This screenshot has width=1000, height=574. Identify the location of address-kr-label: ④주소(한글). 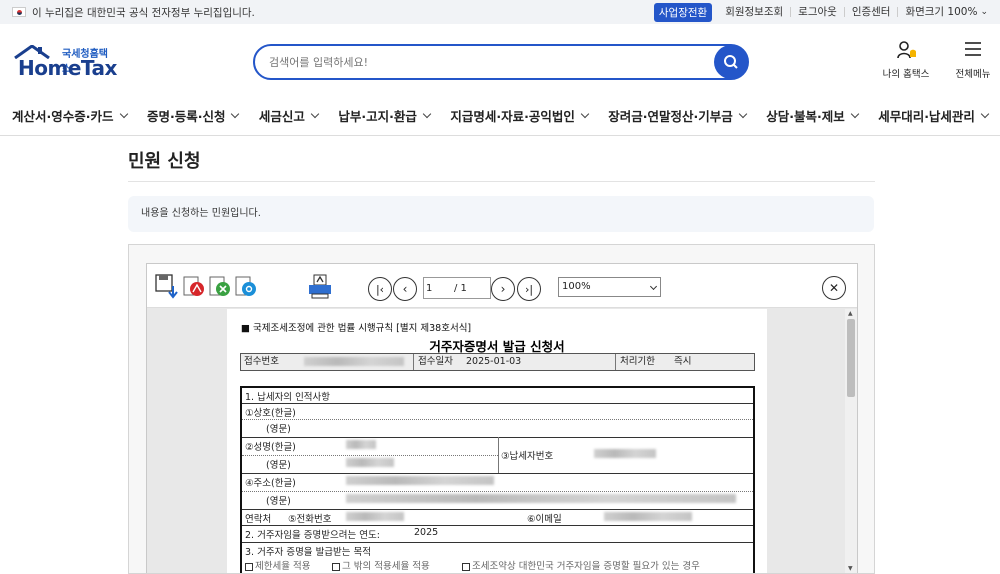
(270, 483).